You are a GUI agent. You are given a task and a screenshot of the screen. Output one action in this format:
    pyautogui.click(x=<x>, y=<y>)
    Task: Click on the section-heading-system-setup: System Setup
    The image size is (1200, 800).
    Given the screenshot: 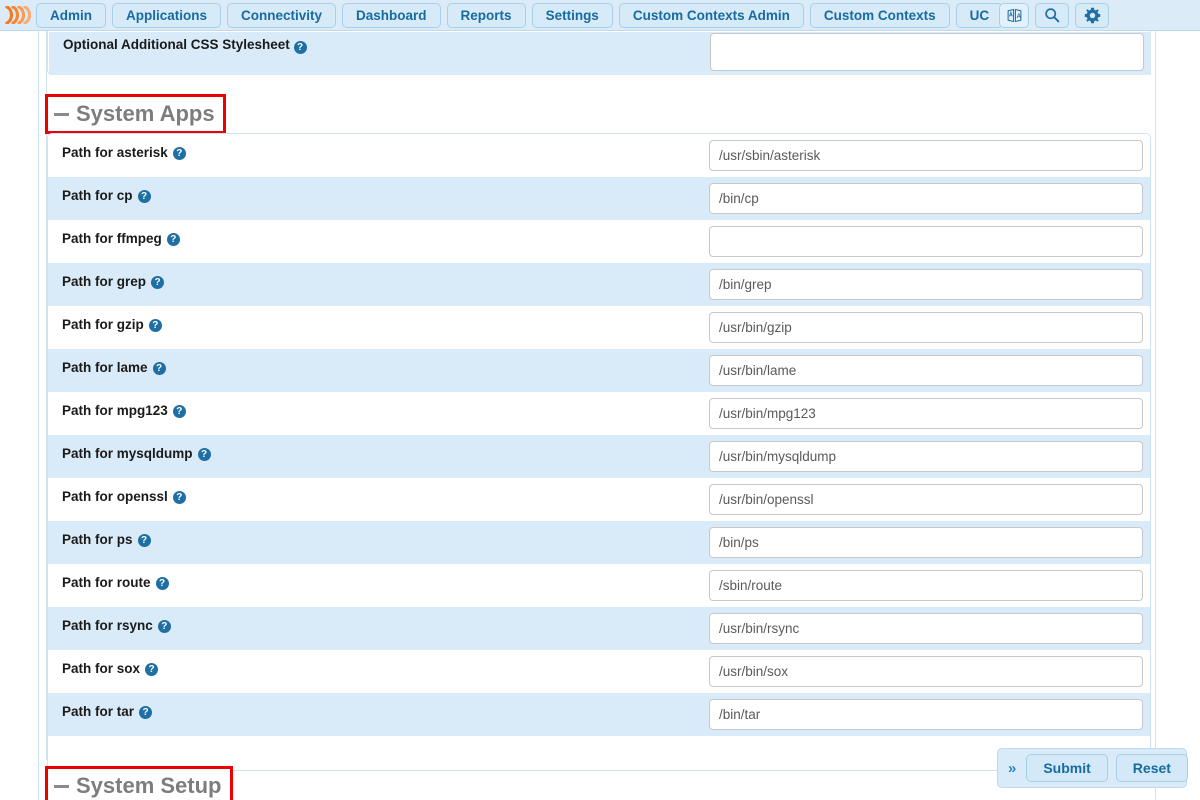 What is the action you would take?
    pyautogui.click(x=139, y=783)
    